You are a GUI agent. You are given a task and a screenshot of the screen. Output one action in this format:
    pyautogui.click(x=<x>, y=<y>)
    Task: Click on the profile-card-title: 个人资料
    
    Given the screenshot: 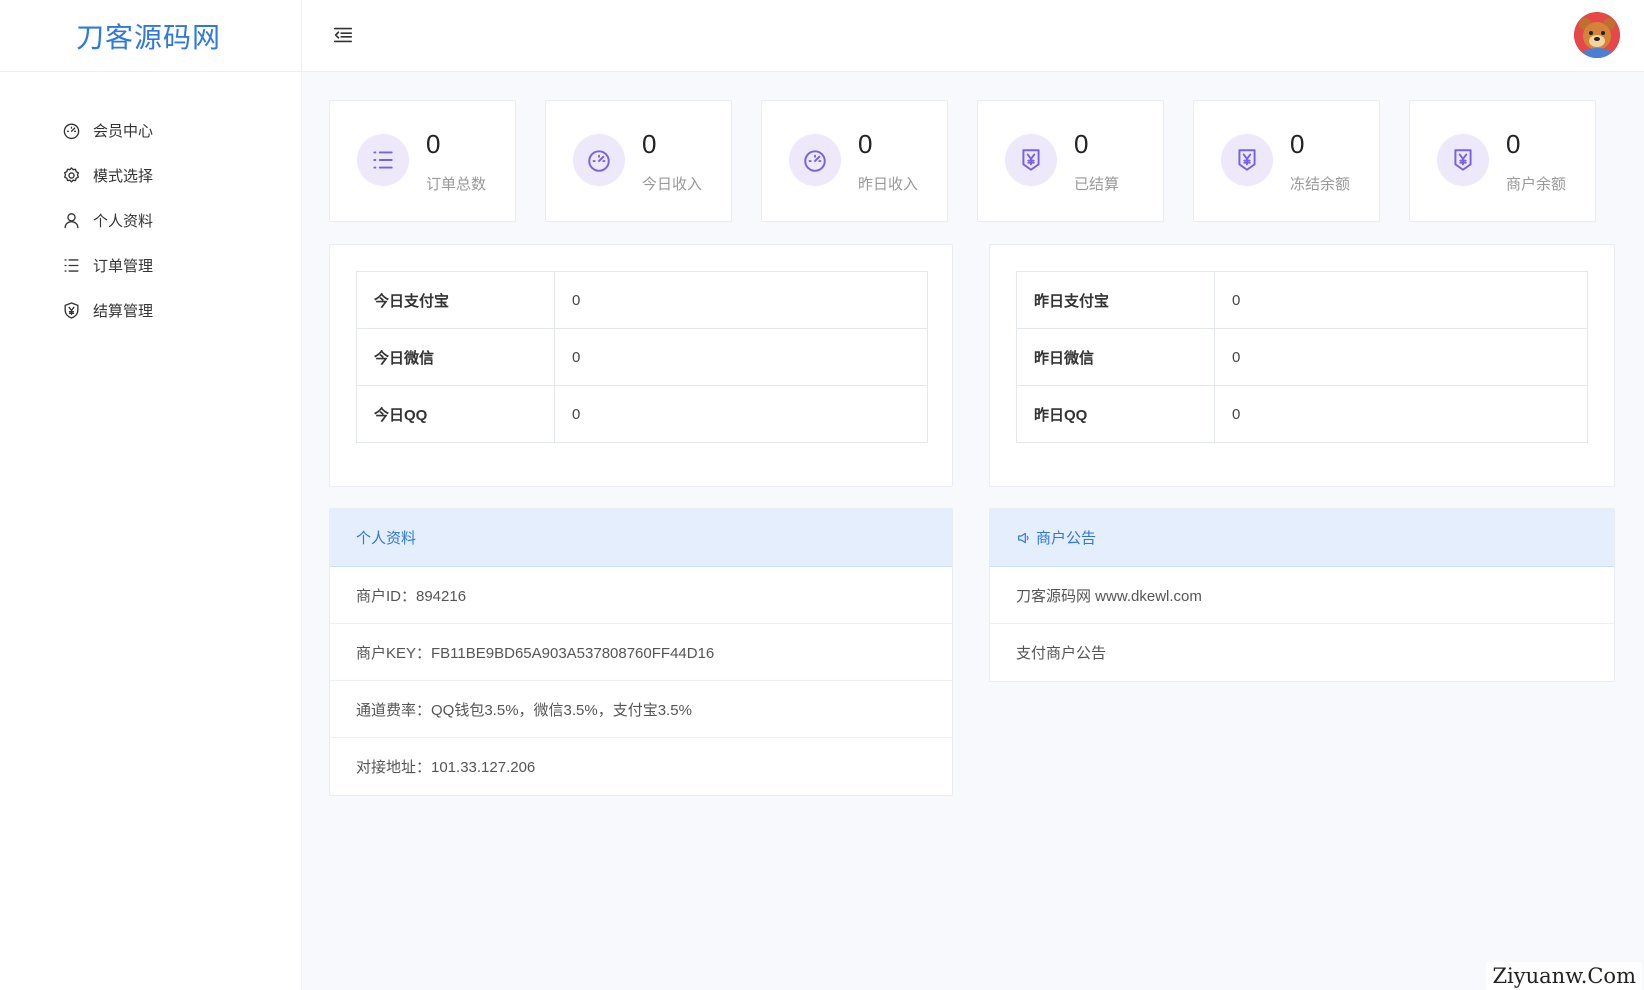 What is the action you would take?
    pyautogui.click(x=386, y=538)
    